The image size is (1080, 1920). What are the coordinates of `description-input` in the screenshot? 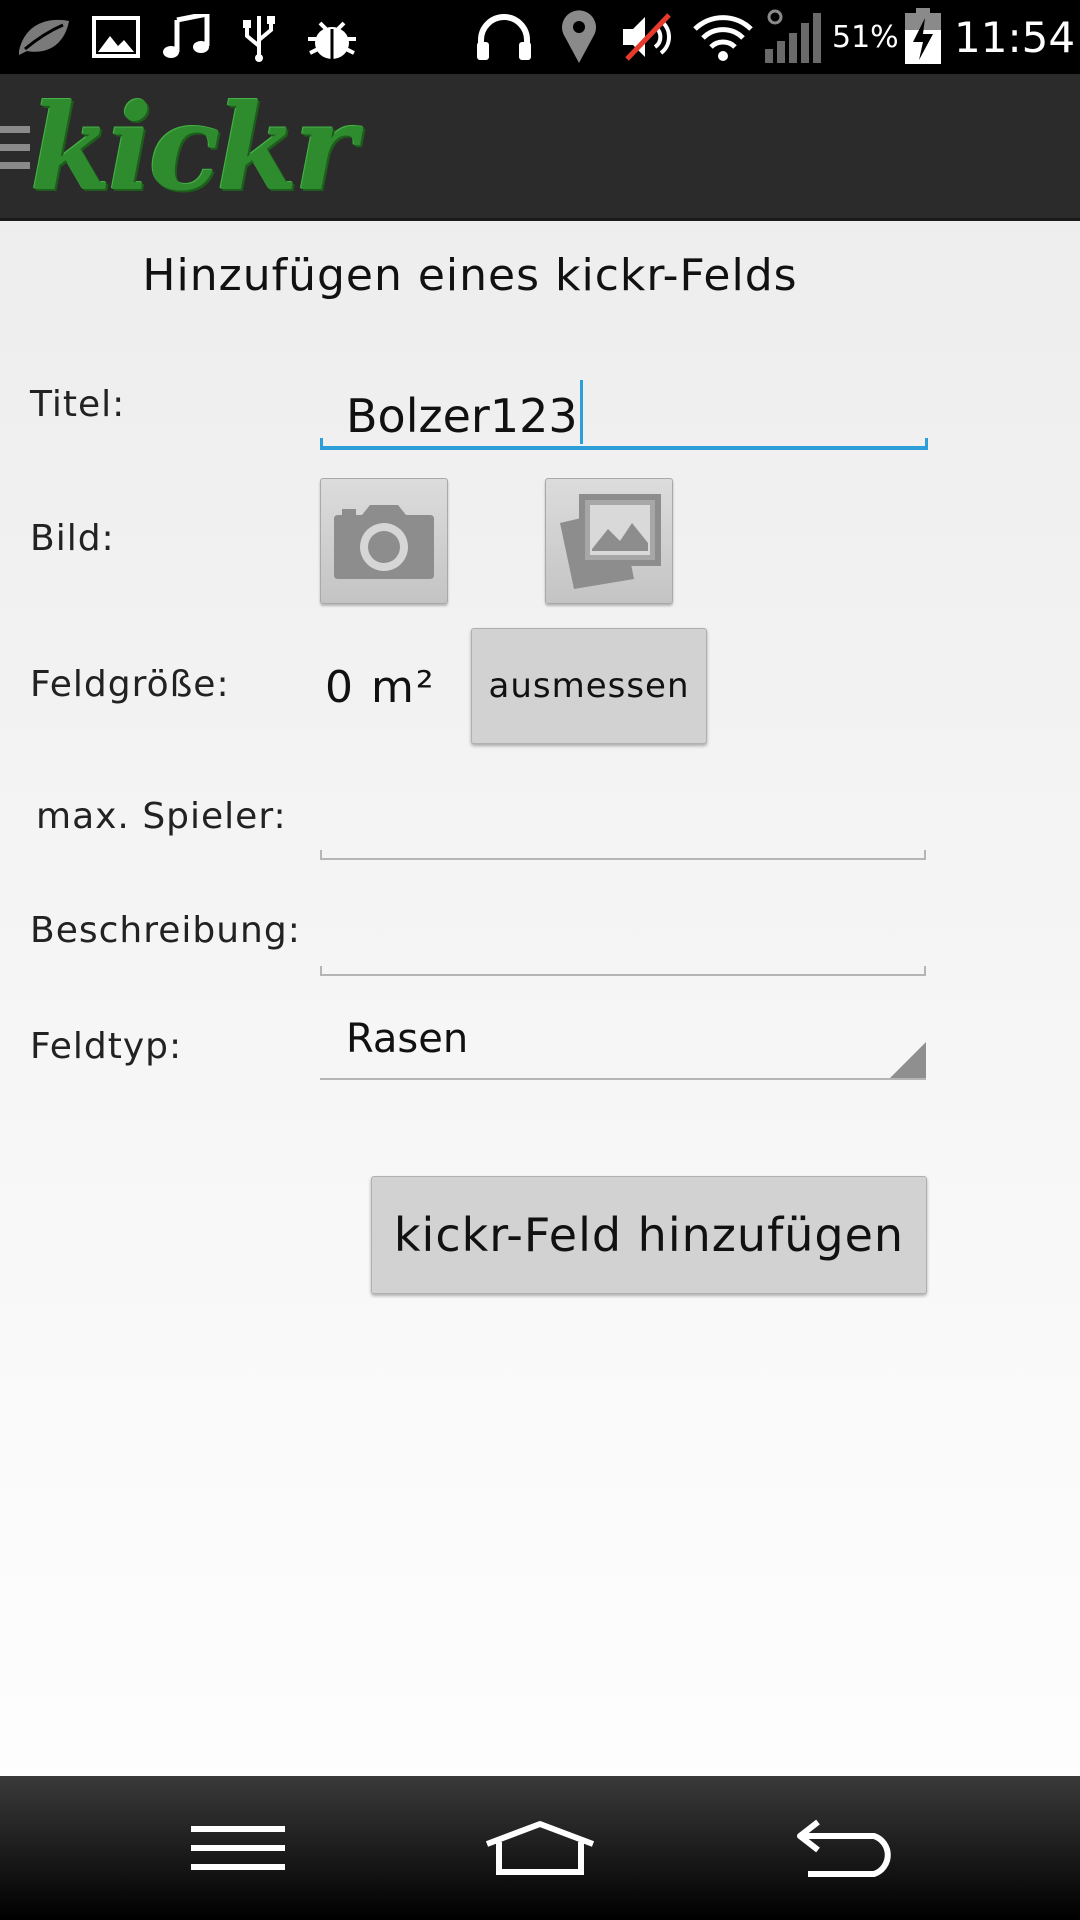 It's located at (623, 969).